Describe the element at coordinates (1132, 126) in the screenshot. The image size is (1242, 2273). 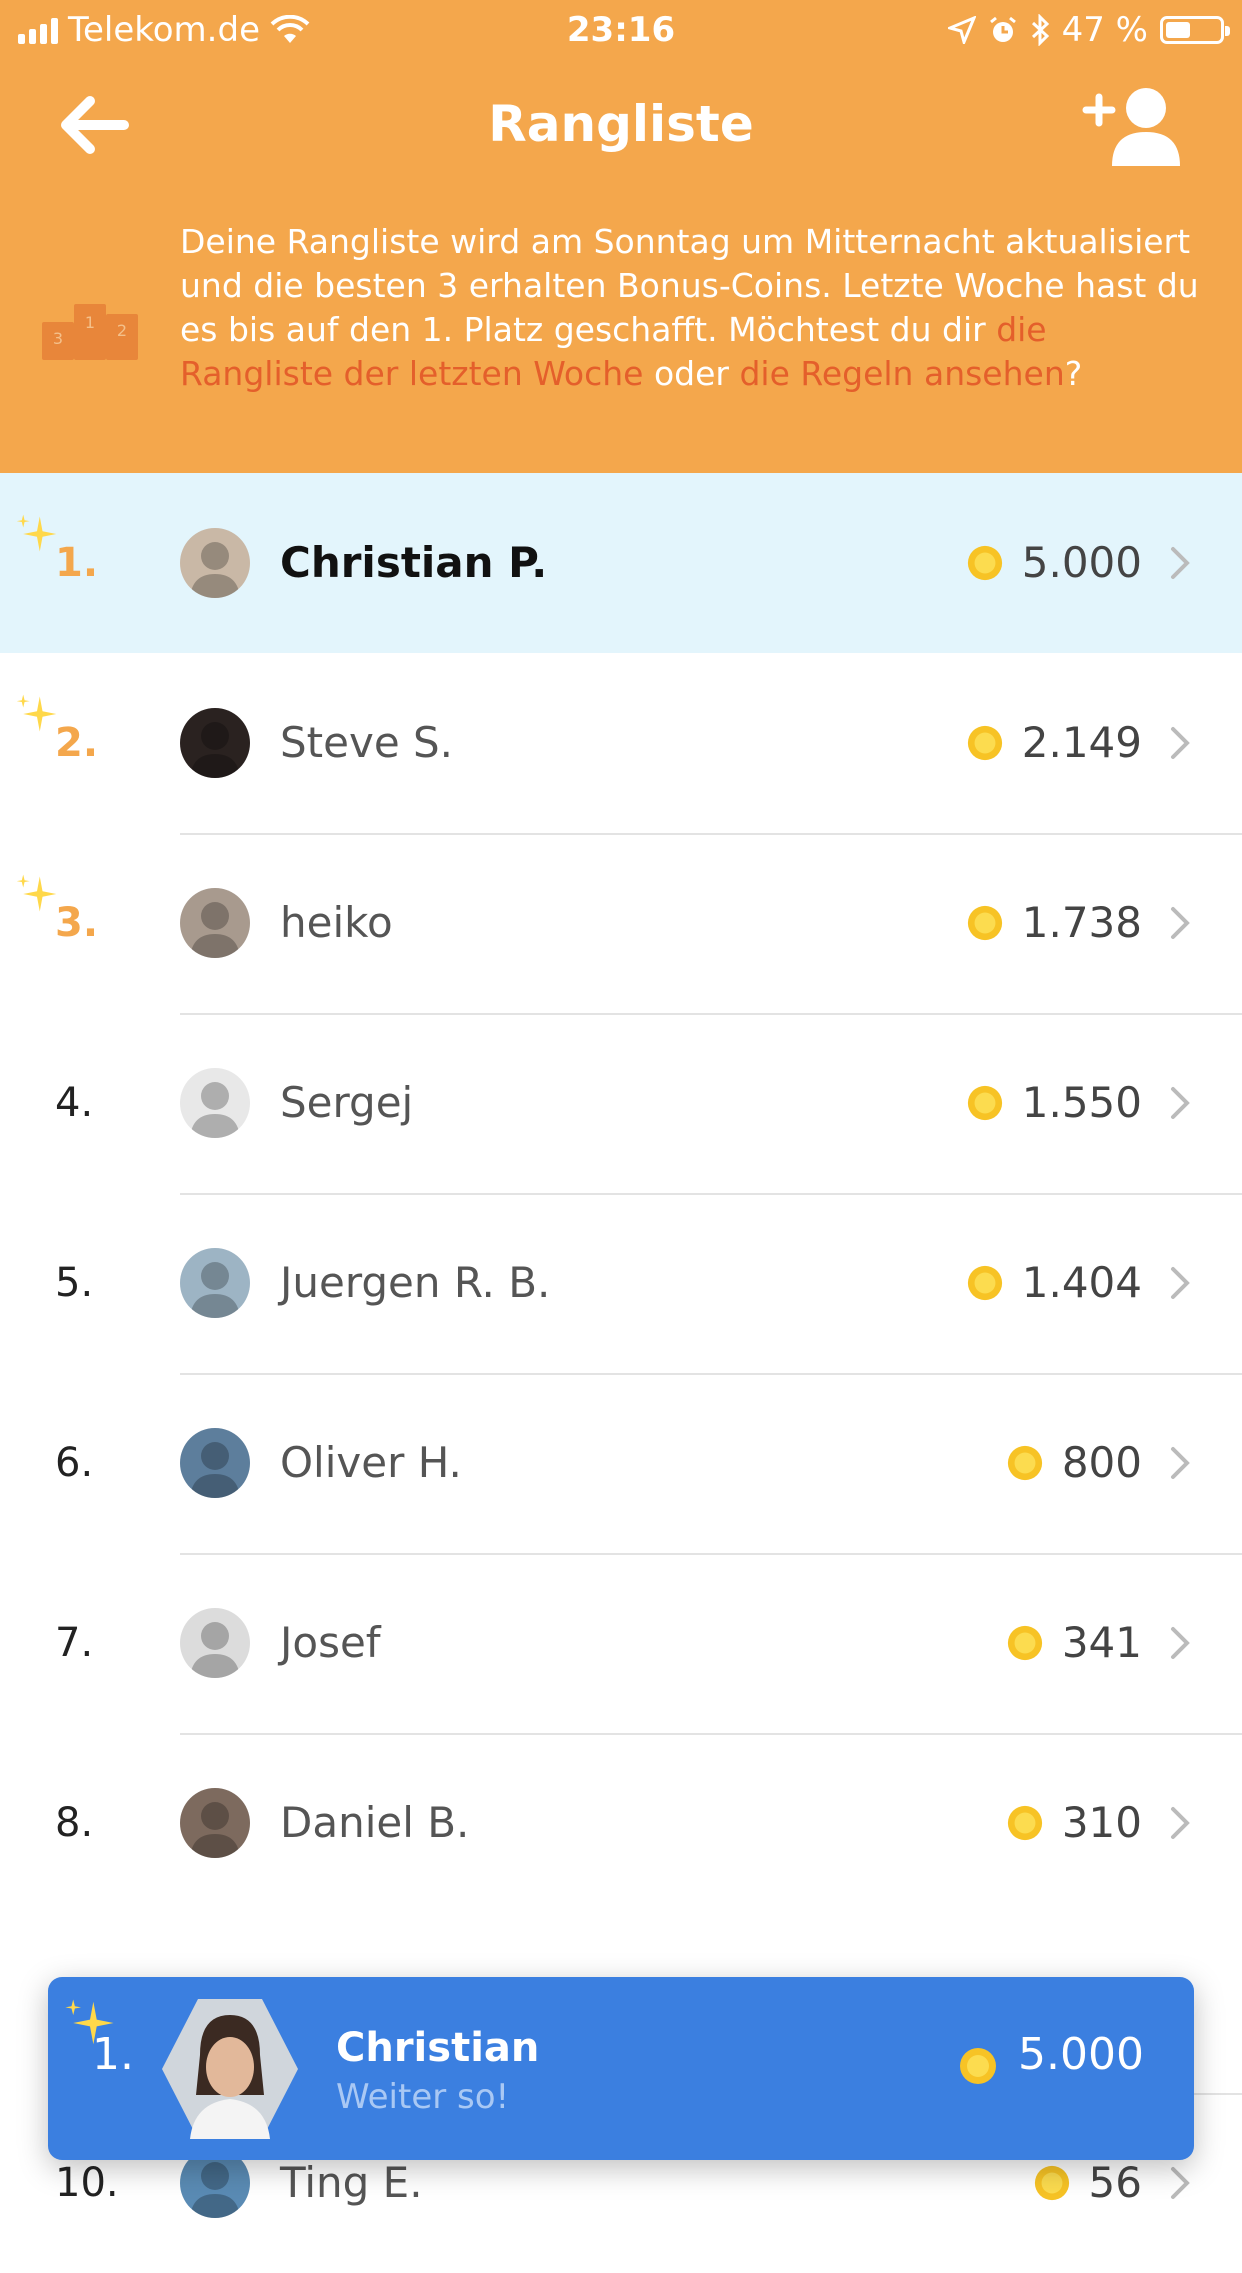
I see `add-friend-icon` at that location.